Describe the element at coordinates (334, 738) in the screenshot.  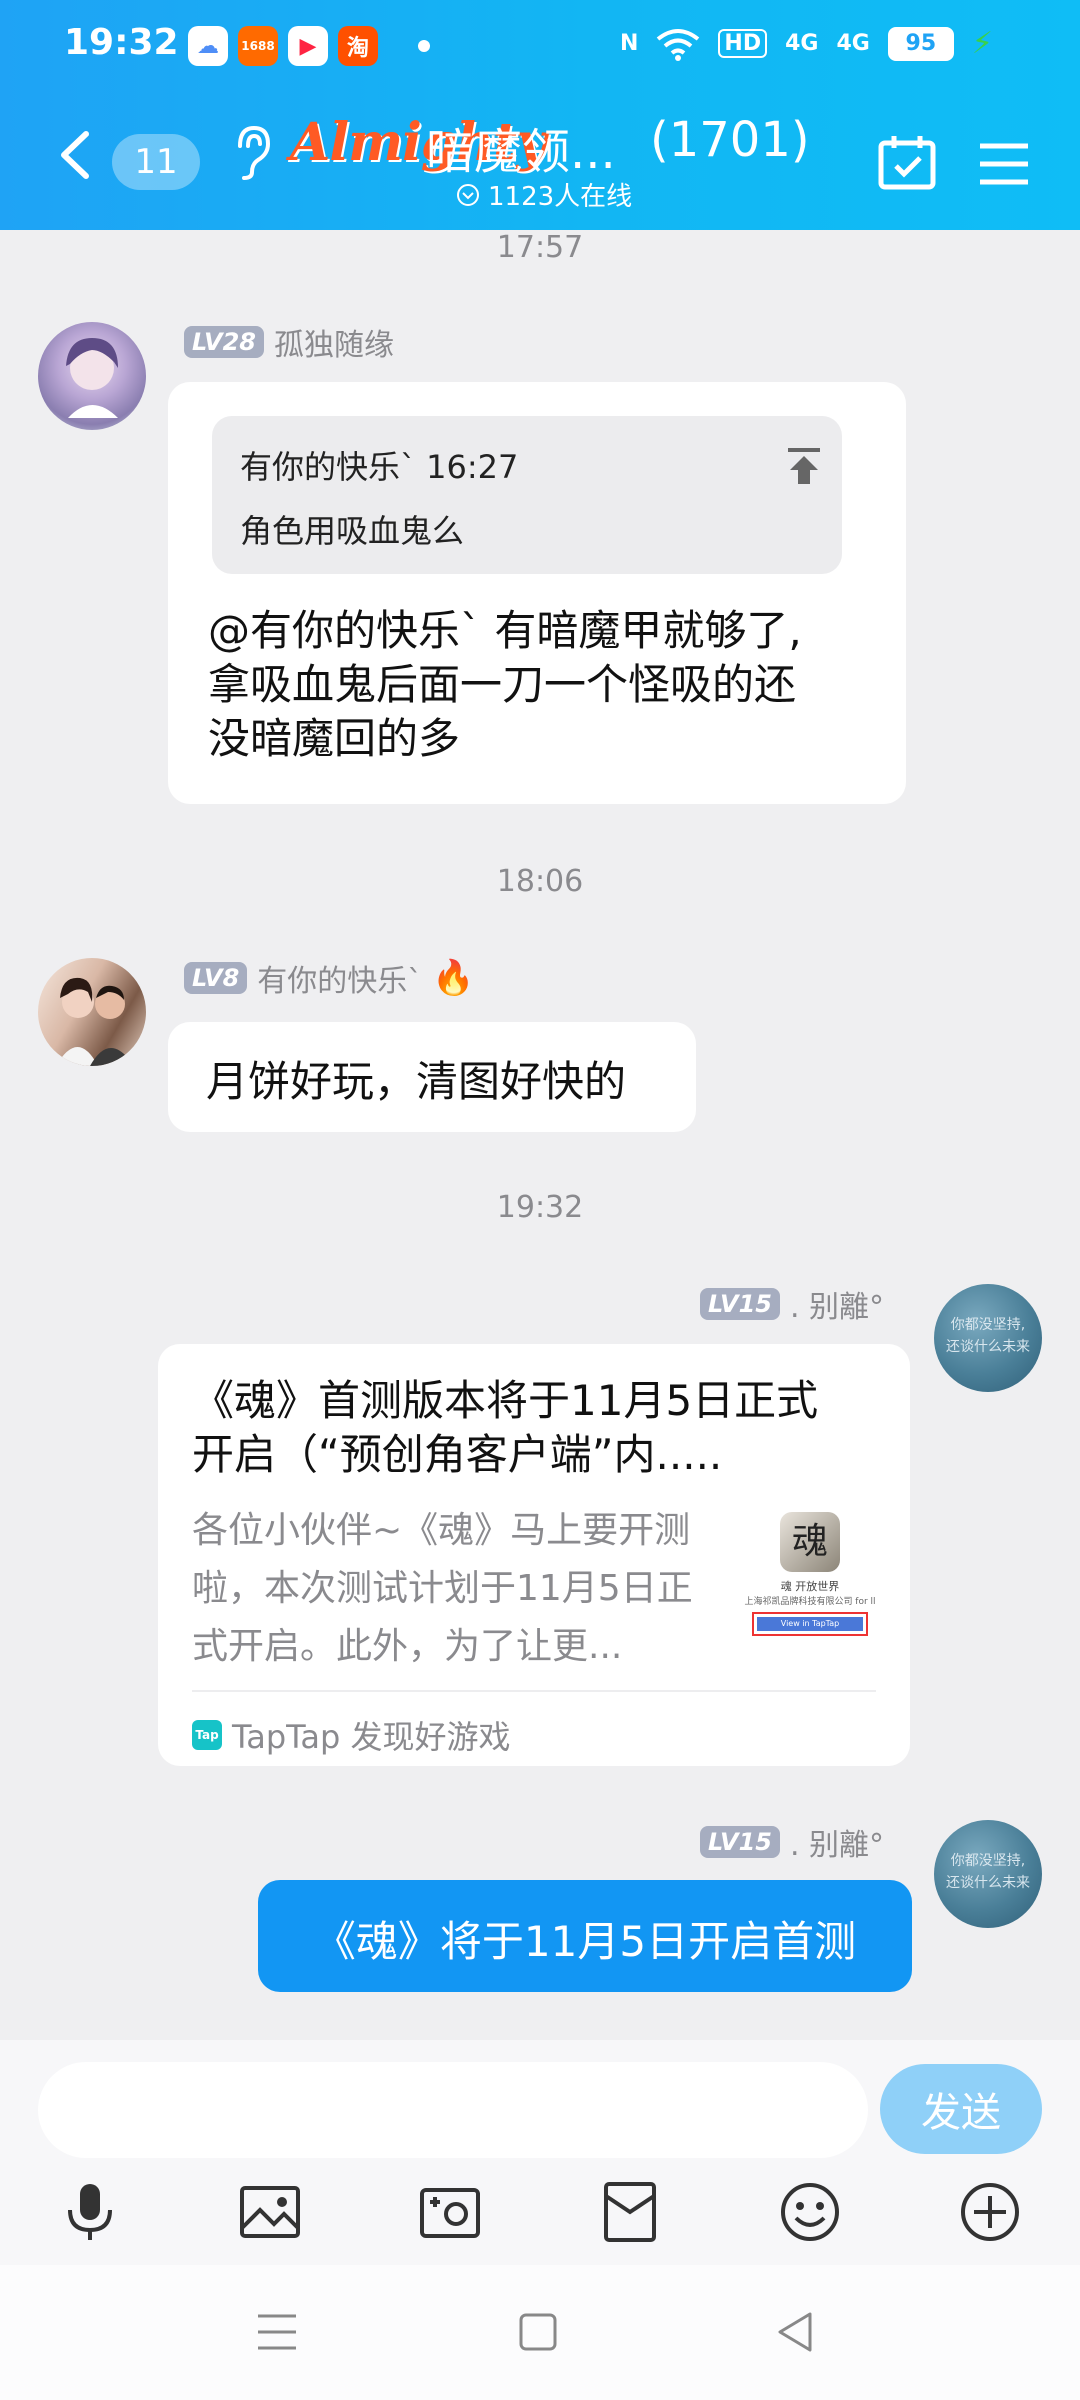
I see `message-line: 没暗魔回的多` at that location.